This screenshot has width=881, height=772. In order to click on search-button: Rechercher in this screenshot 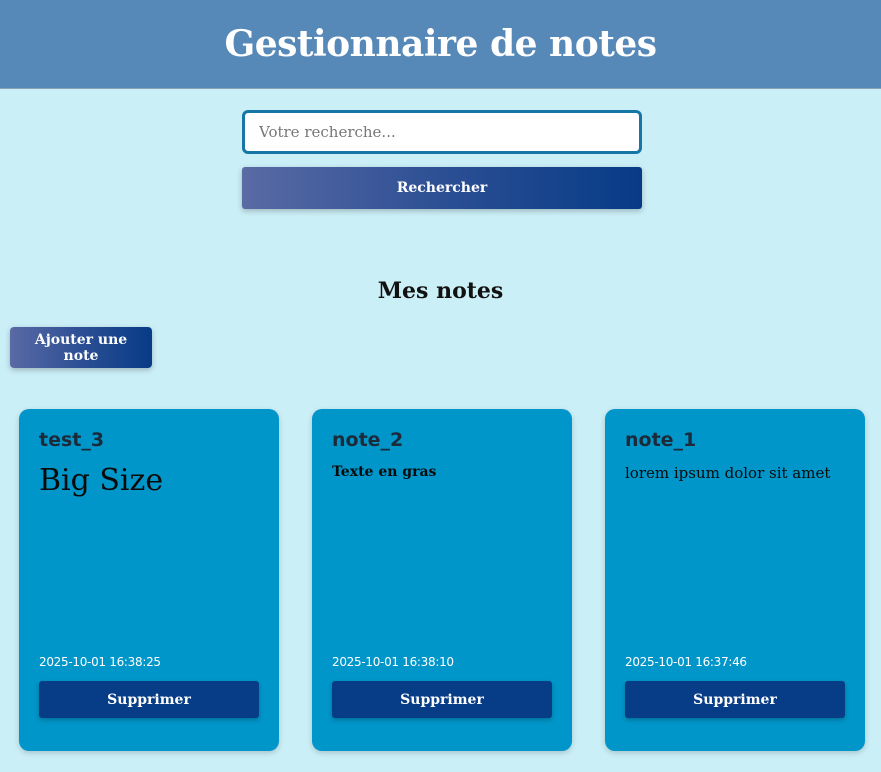, I will do `click(442, 188)`.